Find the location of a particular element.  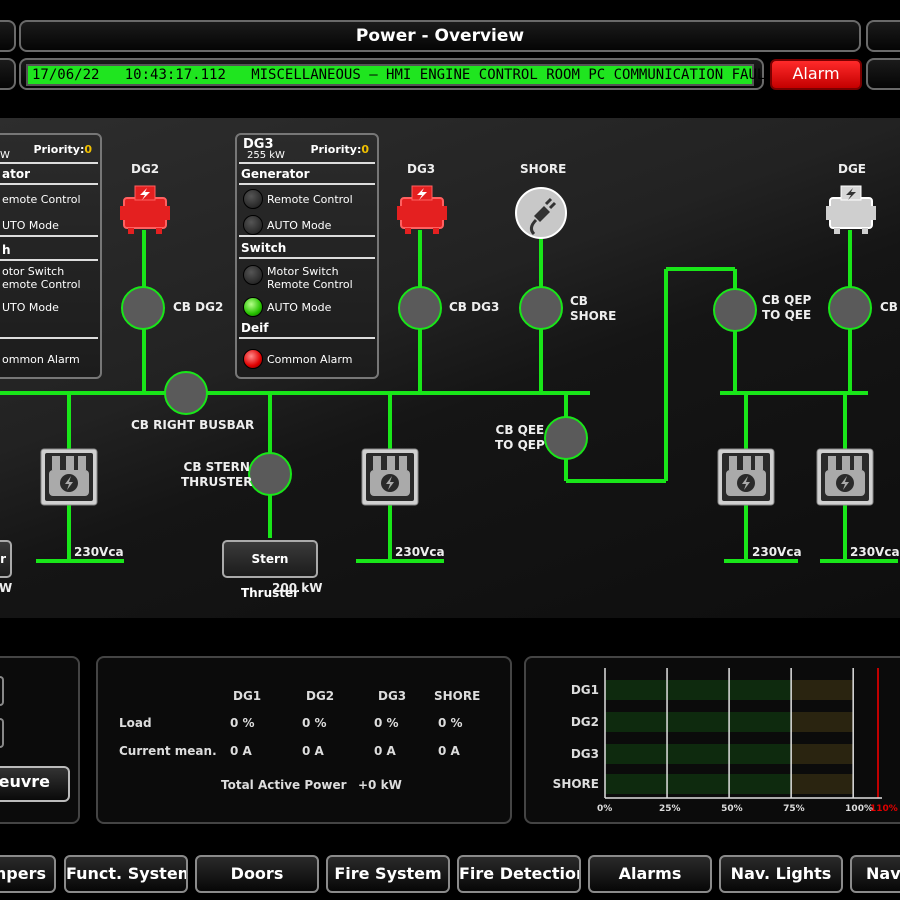

left-consumer-label: r is located at coordinates (3, 559).